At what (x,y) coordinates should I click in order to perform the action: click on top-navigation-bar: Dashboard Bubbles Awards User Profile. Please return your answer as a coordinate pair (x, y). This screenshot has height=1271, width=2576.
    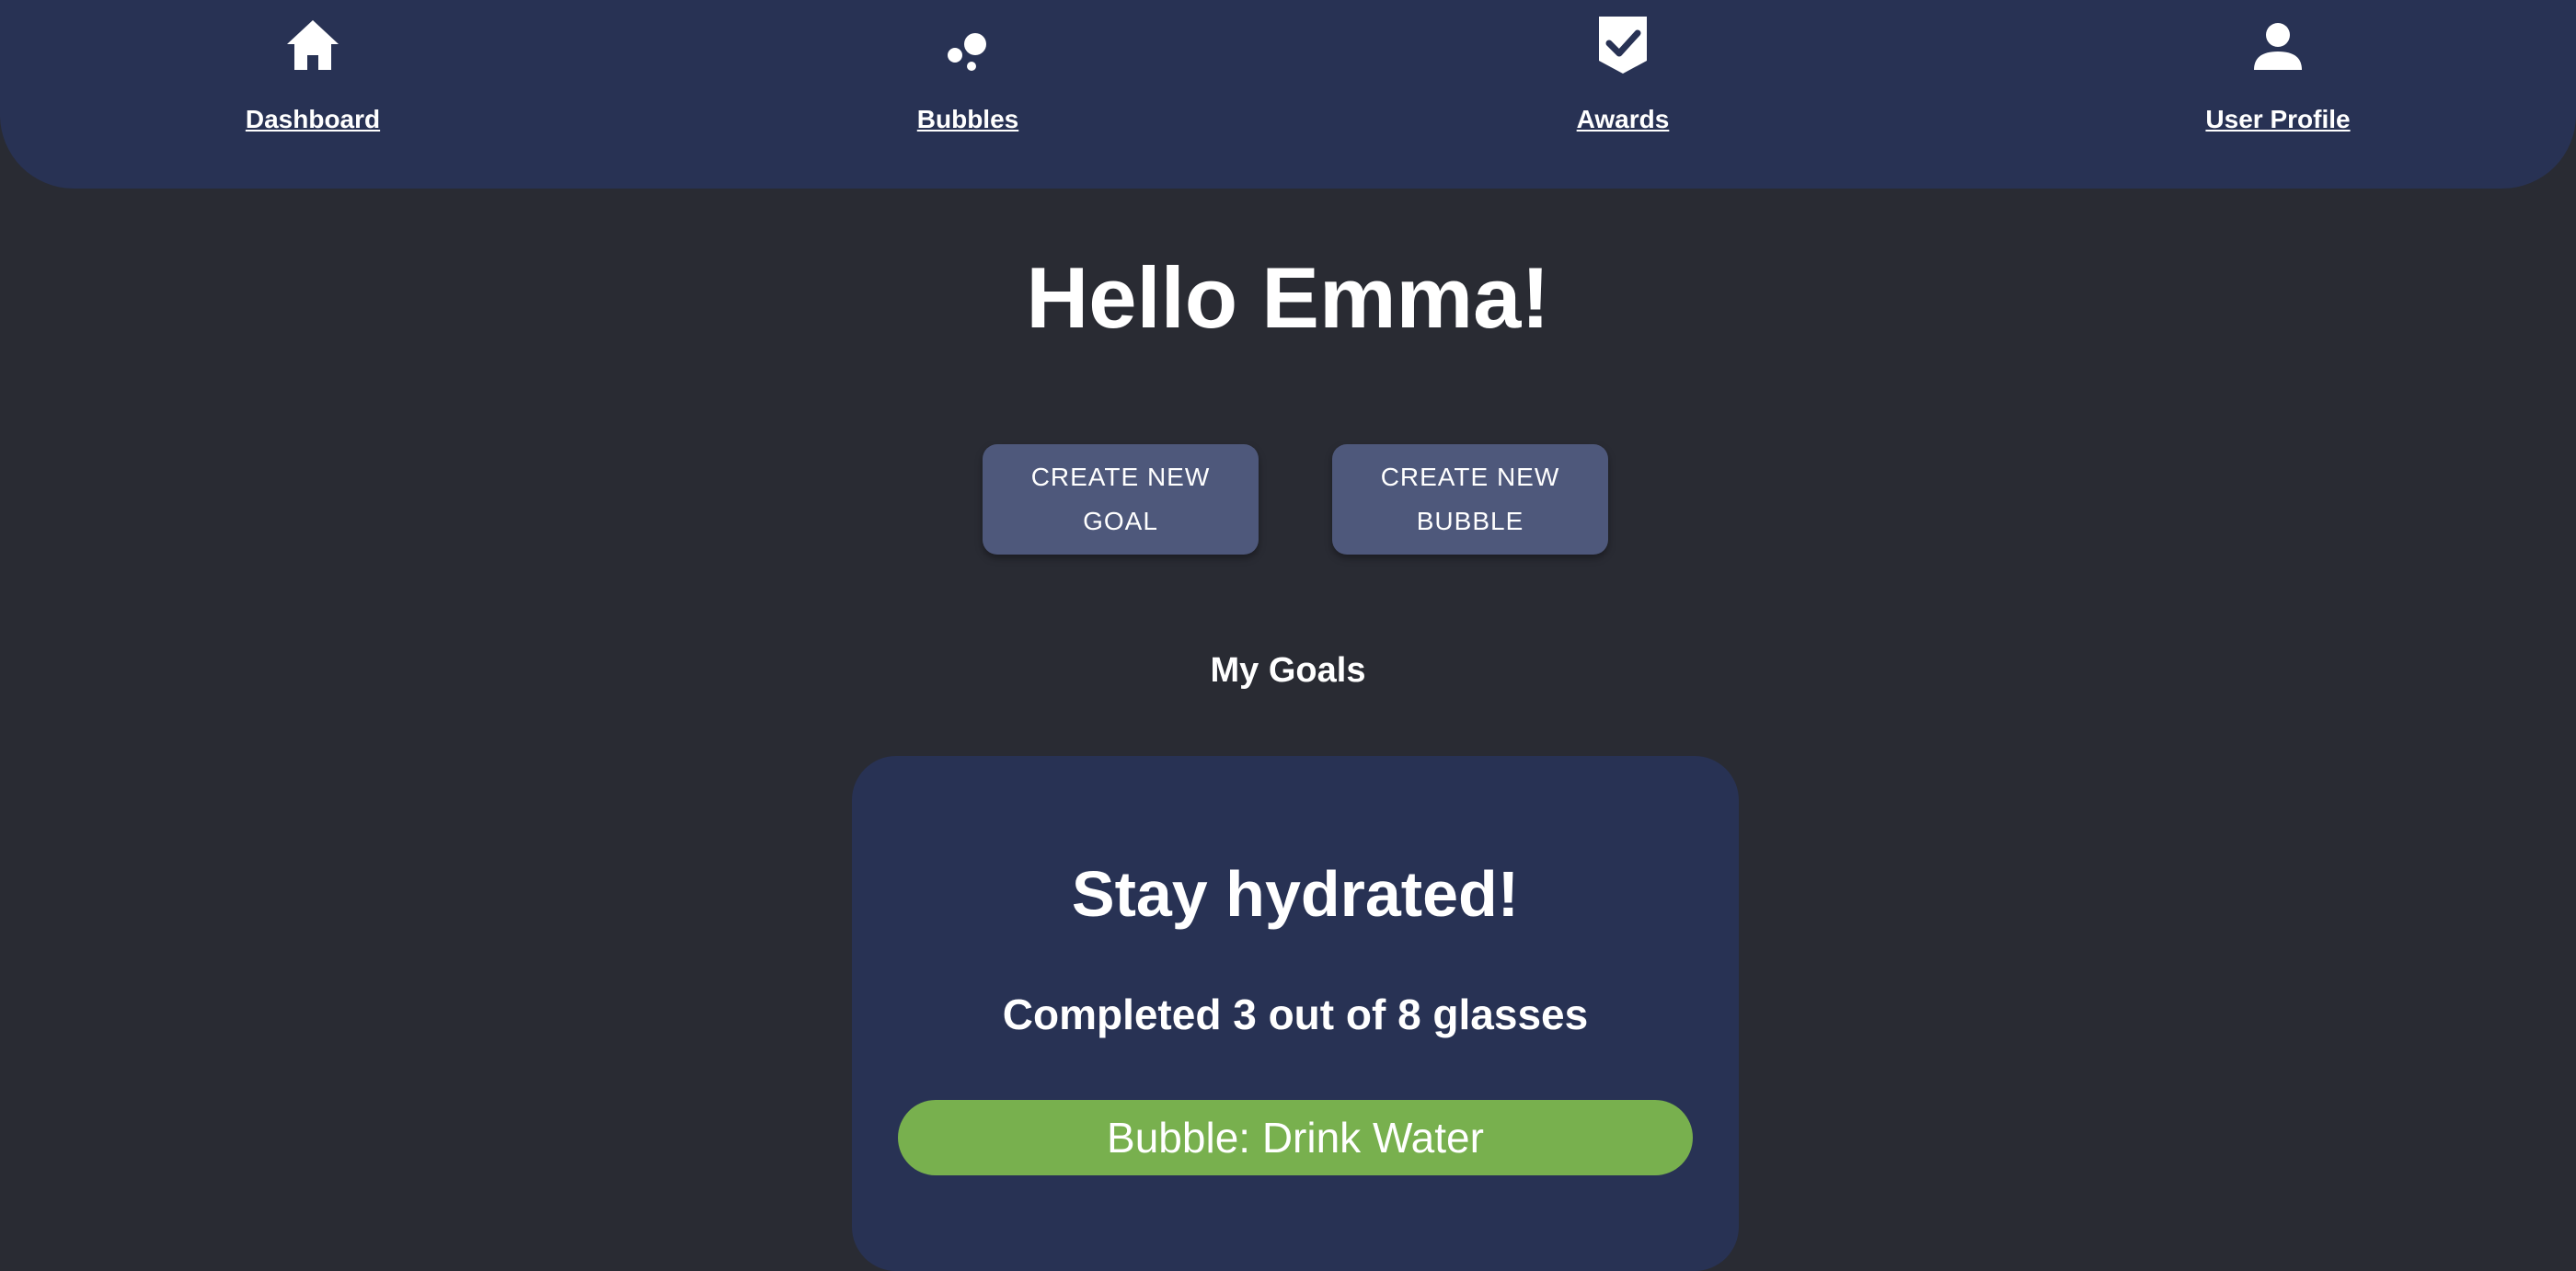
    Looking at the image, I should click on (1288, 95).